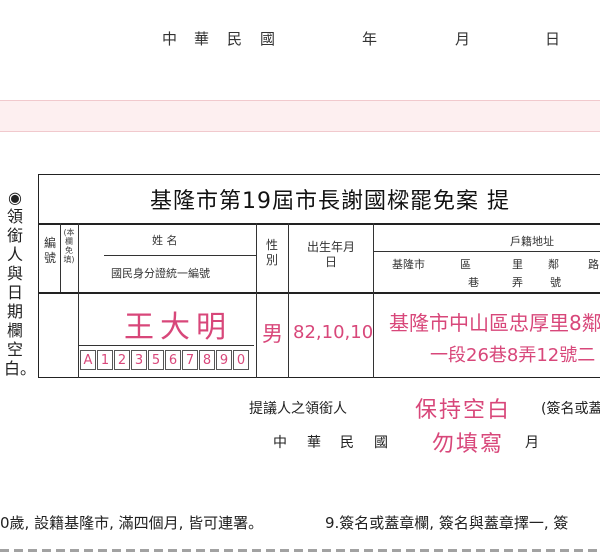 Image resolution: width=600 pixels, height=553 pixels. Describe the element at coordinates (165, 240) in the screenshot. I see `header-name: 姓 名` at that location.